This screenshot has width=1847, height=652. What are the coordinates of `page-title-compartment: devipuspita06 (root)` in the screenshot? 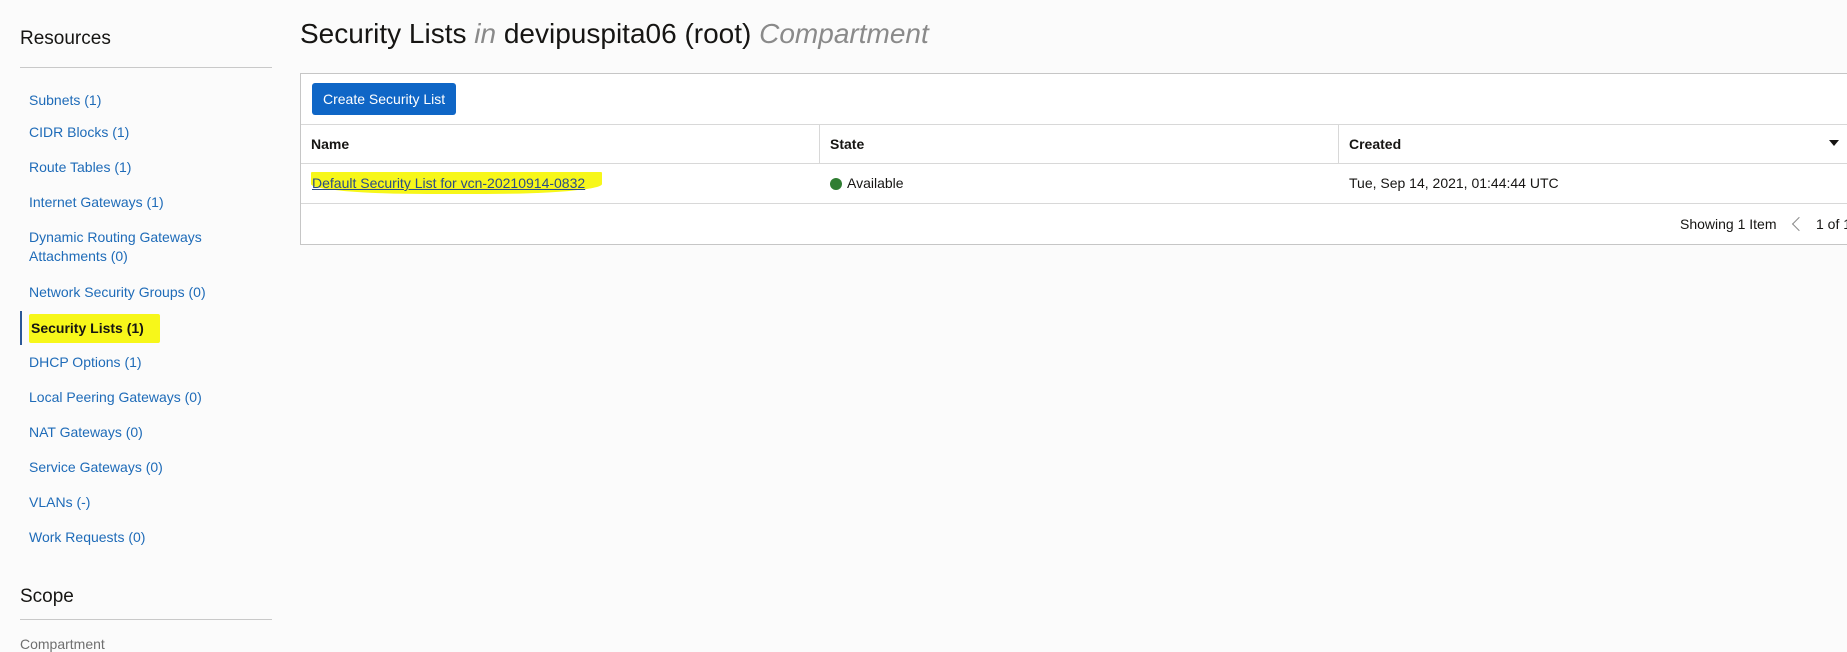 It's located at (627, 33).